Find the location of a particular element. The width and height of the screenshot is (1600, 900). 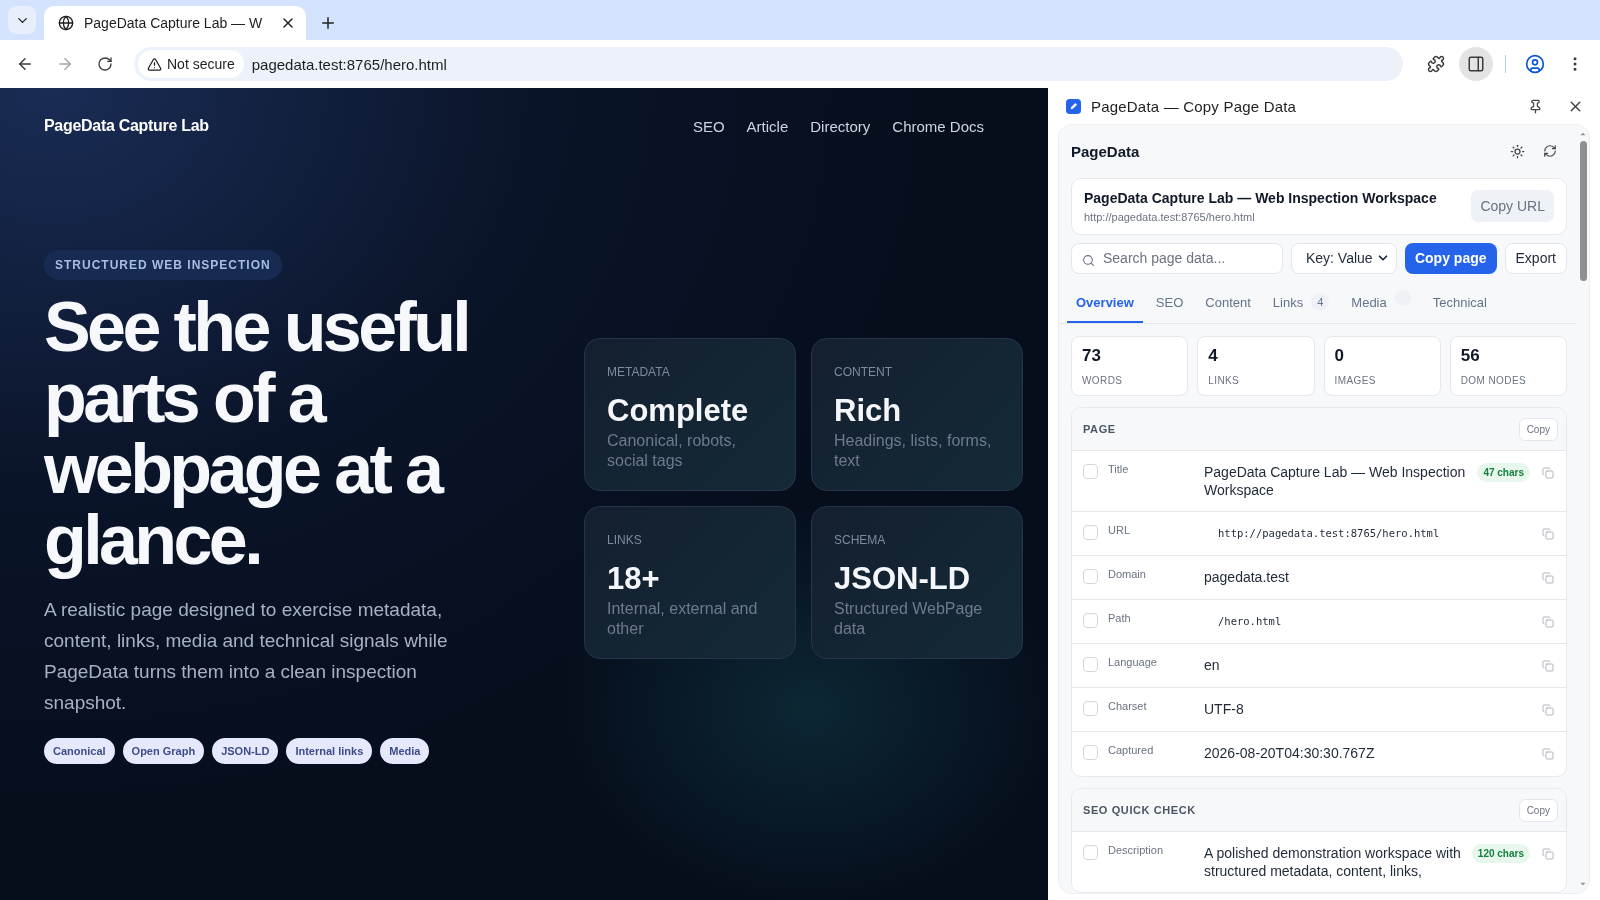

security-chip: Not secure is located at coordinates (191, 64).